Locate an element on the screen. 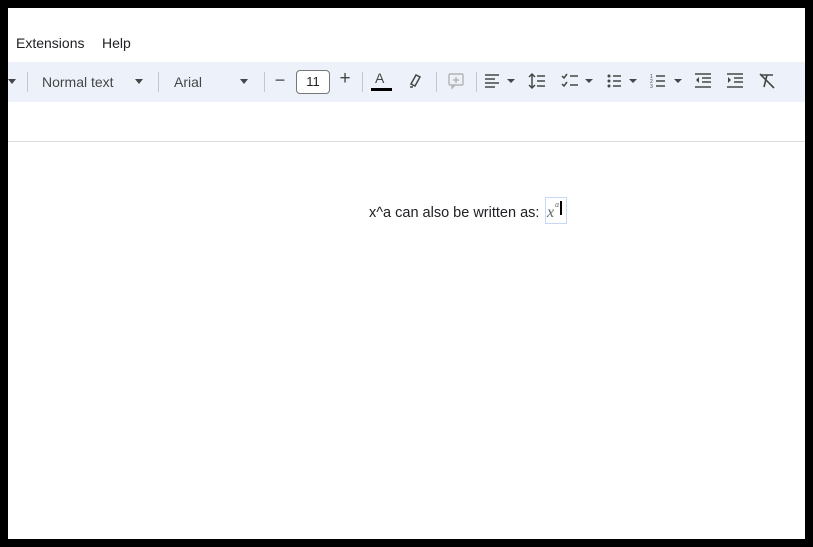 The width and height of the screenshot is (813, 547). equation-base: x is located at coordinates (551, 212).